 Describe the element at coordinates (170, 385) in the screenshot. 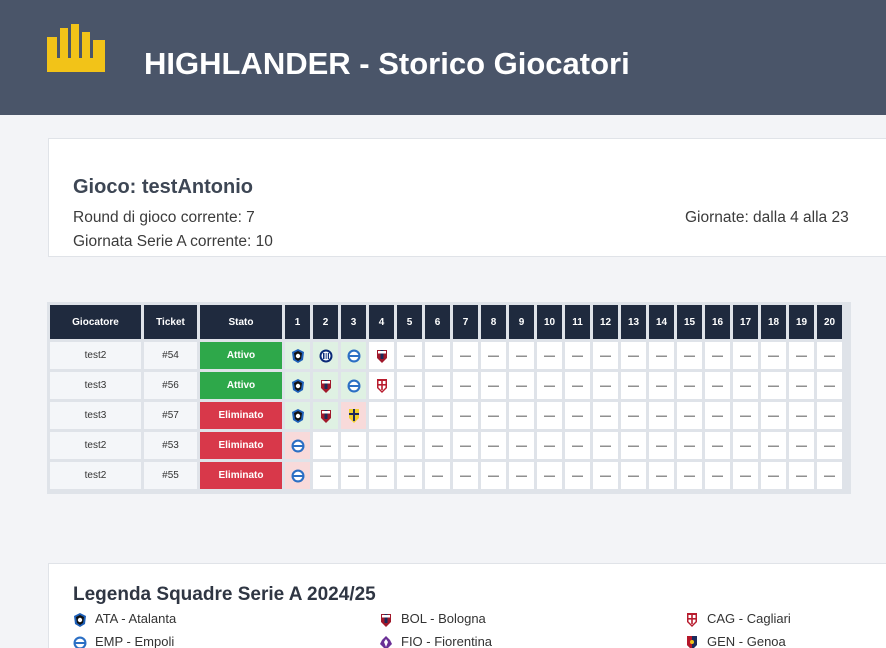

I see `ticket-number: #56` at that location.